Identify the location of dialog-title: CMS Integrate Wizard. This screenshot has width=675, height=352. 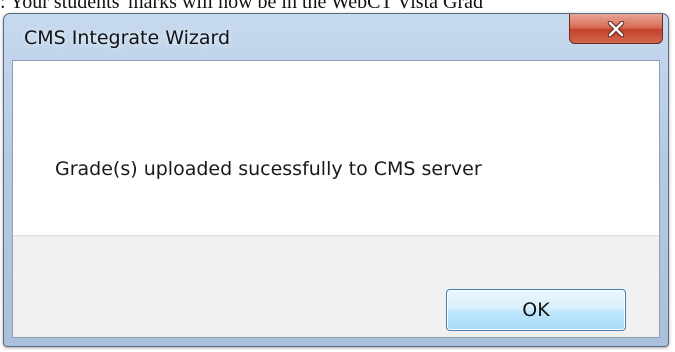
(127, 38).